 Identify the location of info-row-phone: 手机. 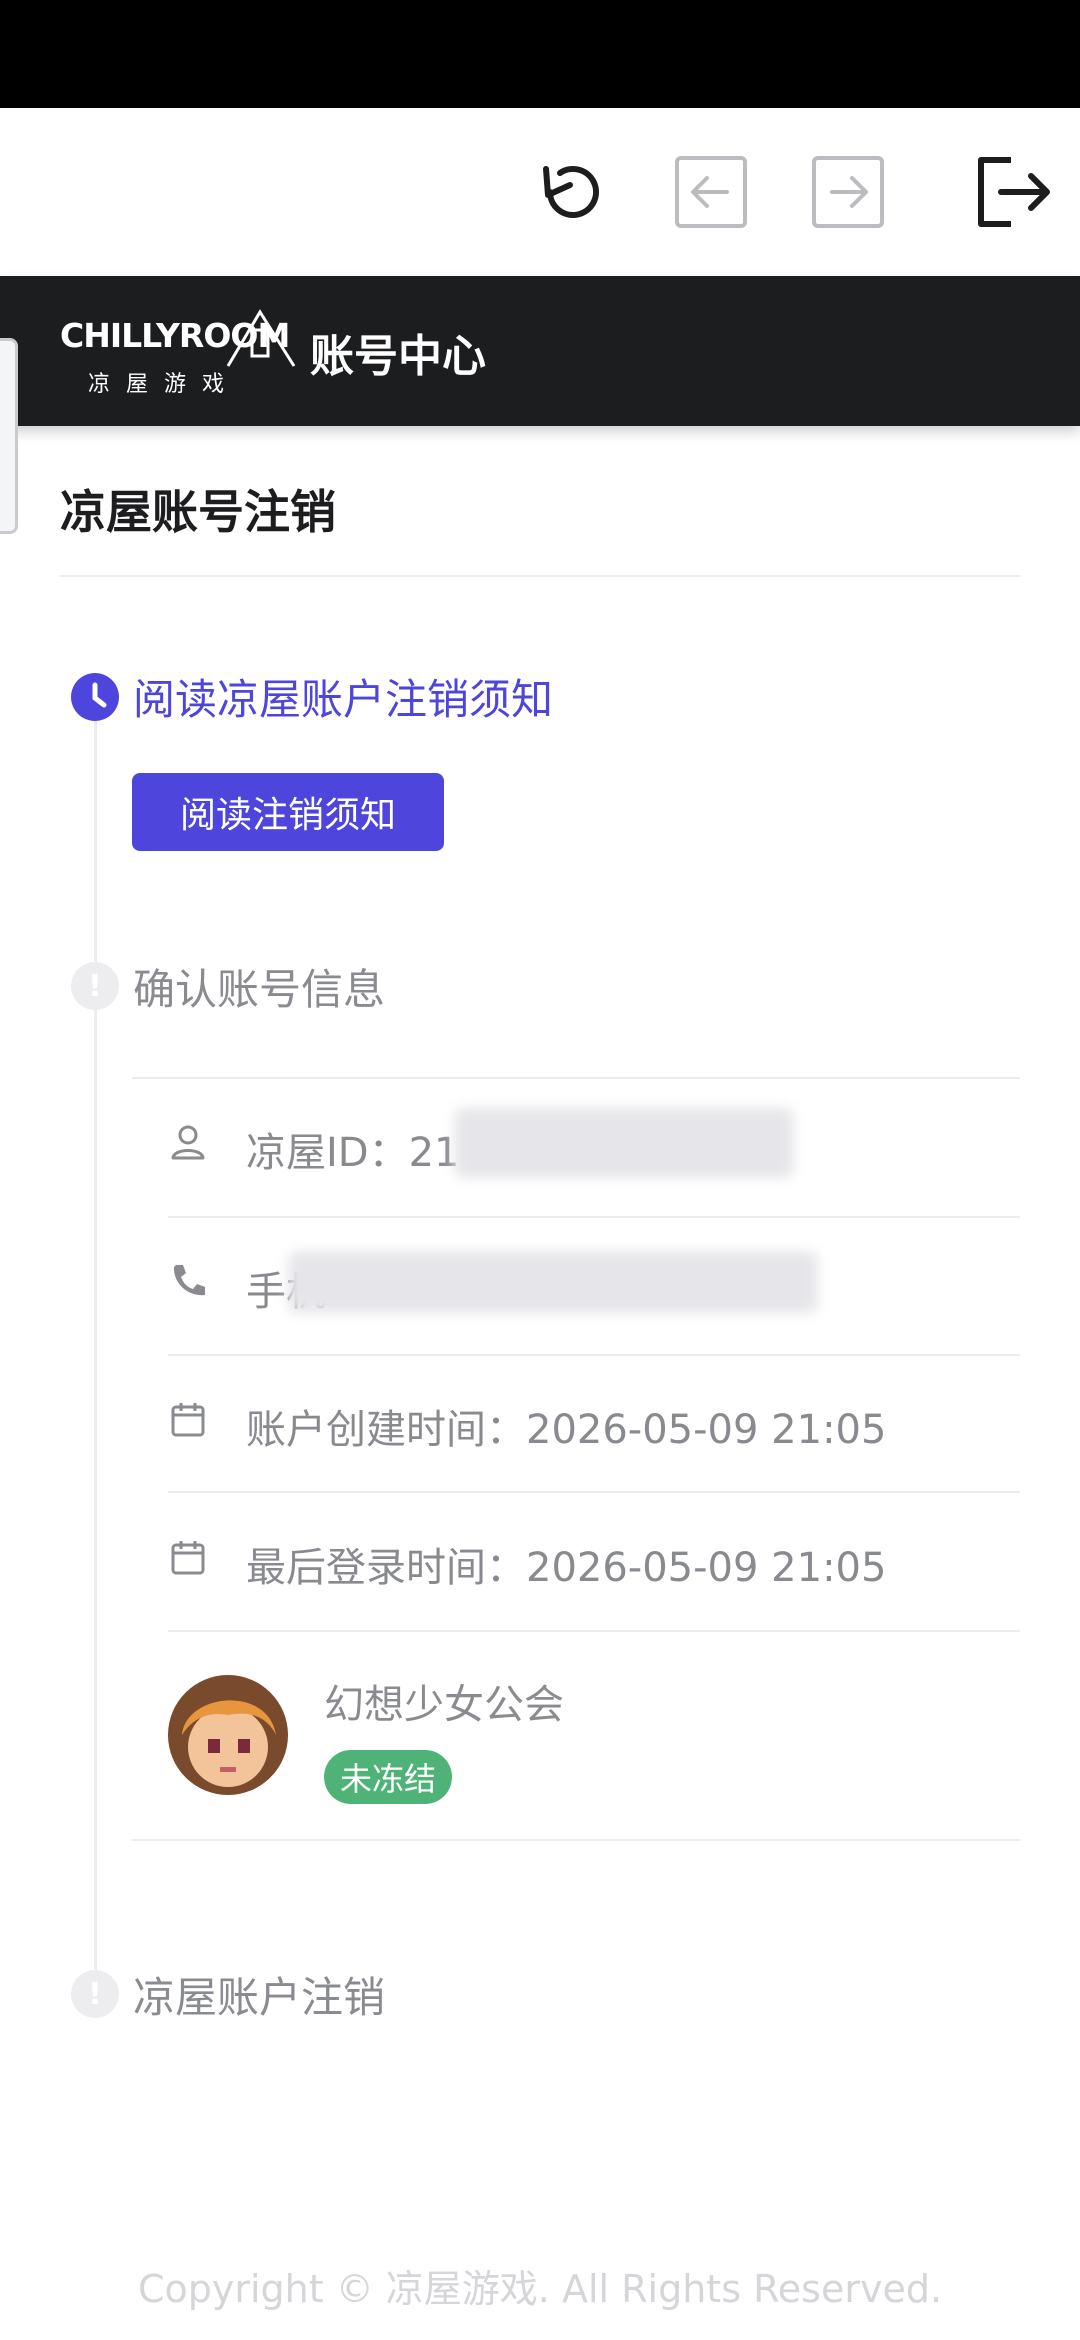
(594, 1286).